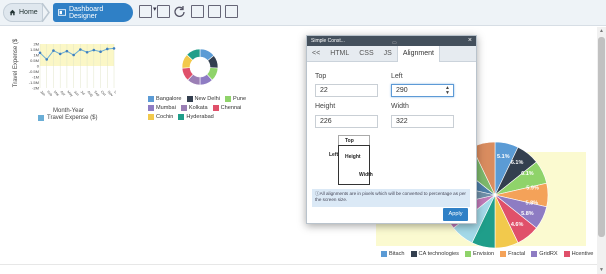 This screenshot has height=274, width=606. I want to click on left-input-value: 290, so click(402, 90).